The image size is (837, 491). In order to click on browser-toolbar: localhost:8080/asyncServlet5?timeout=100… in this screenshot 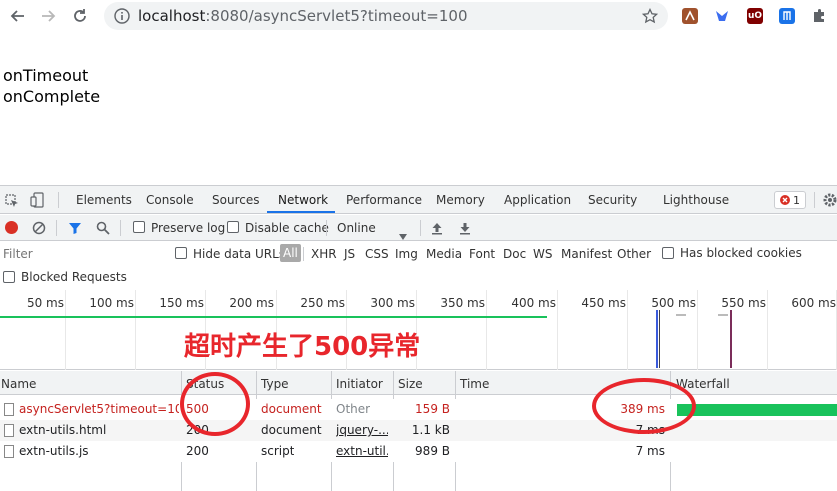, I will do `click(418, 17)`.